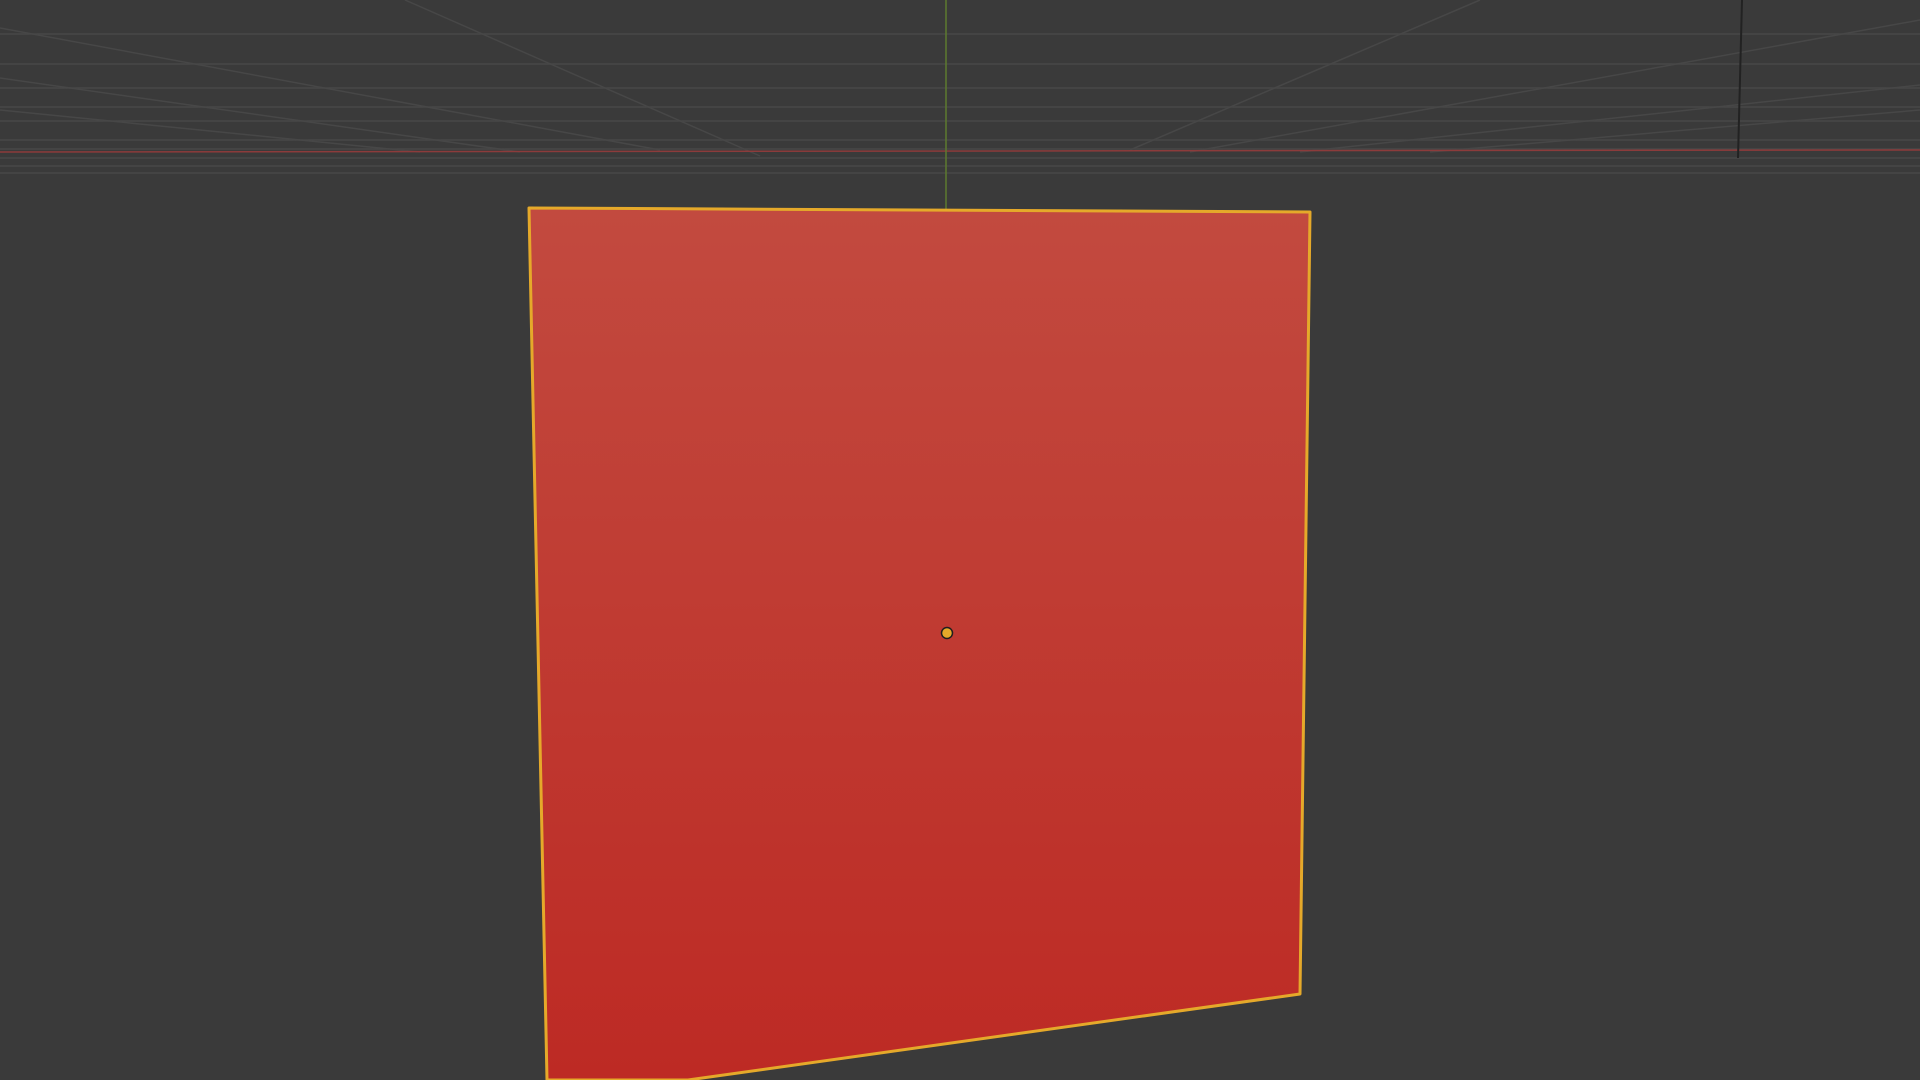 The height and width of the screenshot is (1080, 1920). Describe the element at coordinates (947, 633) in the screenshot. I see `object-origin-point` at that location.